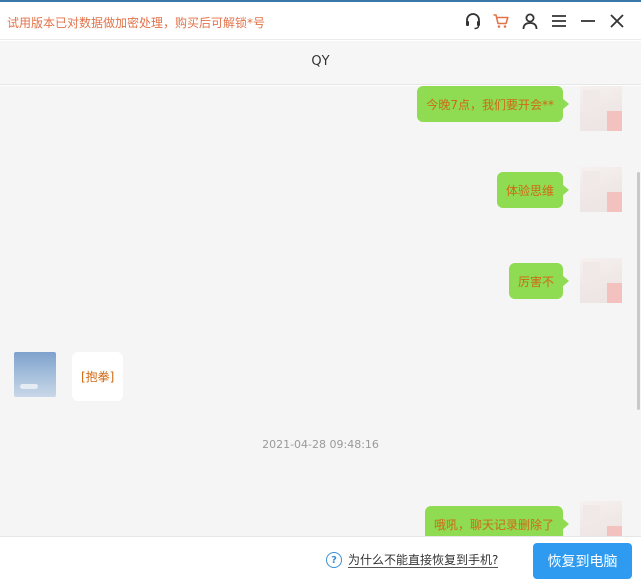 The height and width of the screenshot is (582, 641). What do you see at coordinates (473, 21) in the screenshot?
I see `headset-icon` at bounding box center [473, 21].